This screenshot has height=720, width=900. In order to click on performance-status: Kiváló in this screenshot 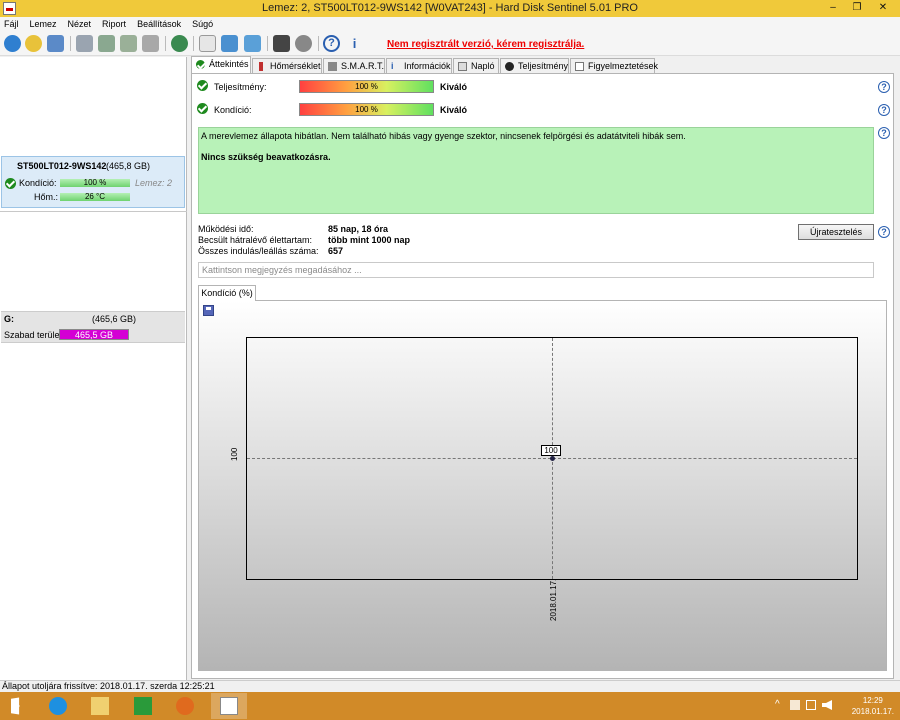, I will do `click(454, 87)`.